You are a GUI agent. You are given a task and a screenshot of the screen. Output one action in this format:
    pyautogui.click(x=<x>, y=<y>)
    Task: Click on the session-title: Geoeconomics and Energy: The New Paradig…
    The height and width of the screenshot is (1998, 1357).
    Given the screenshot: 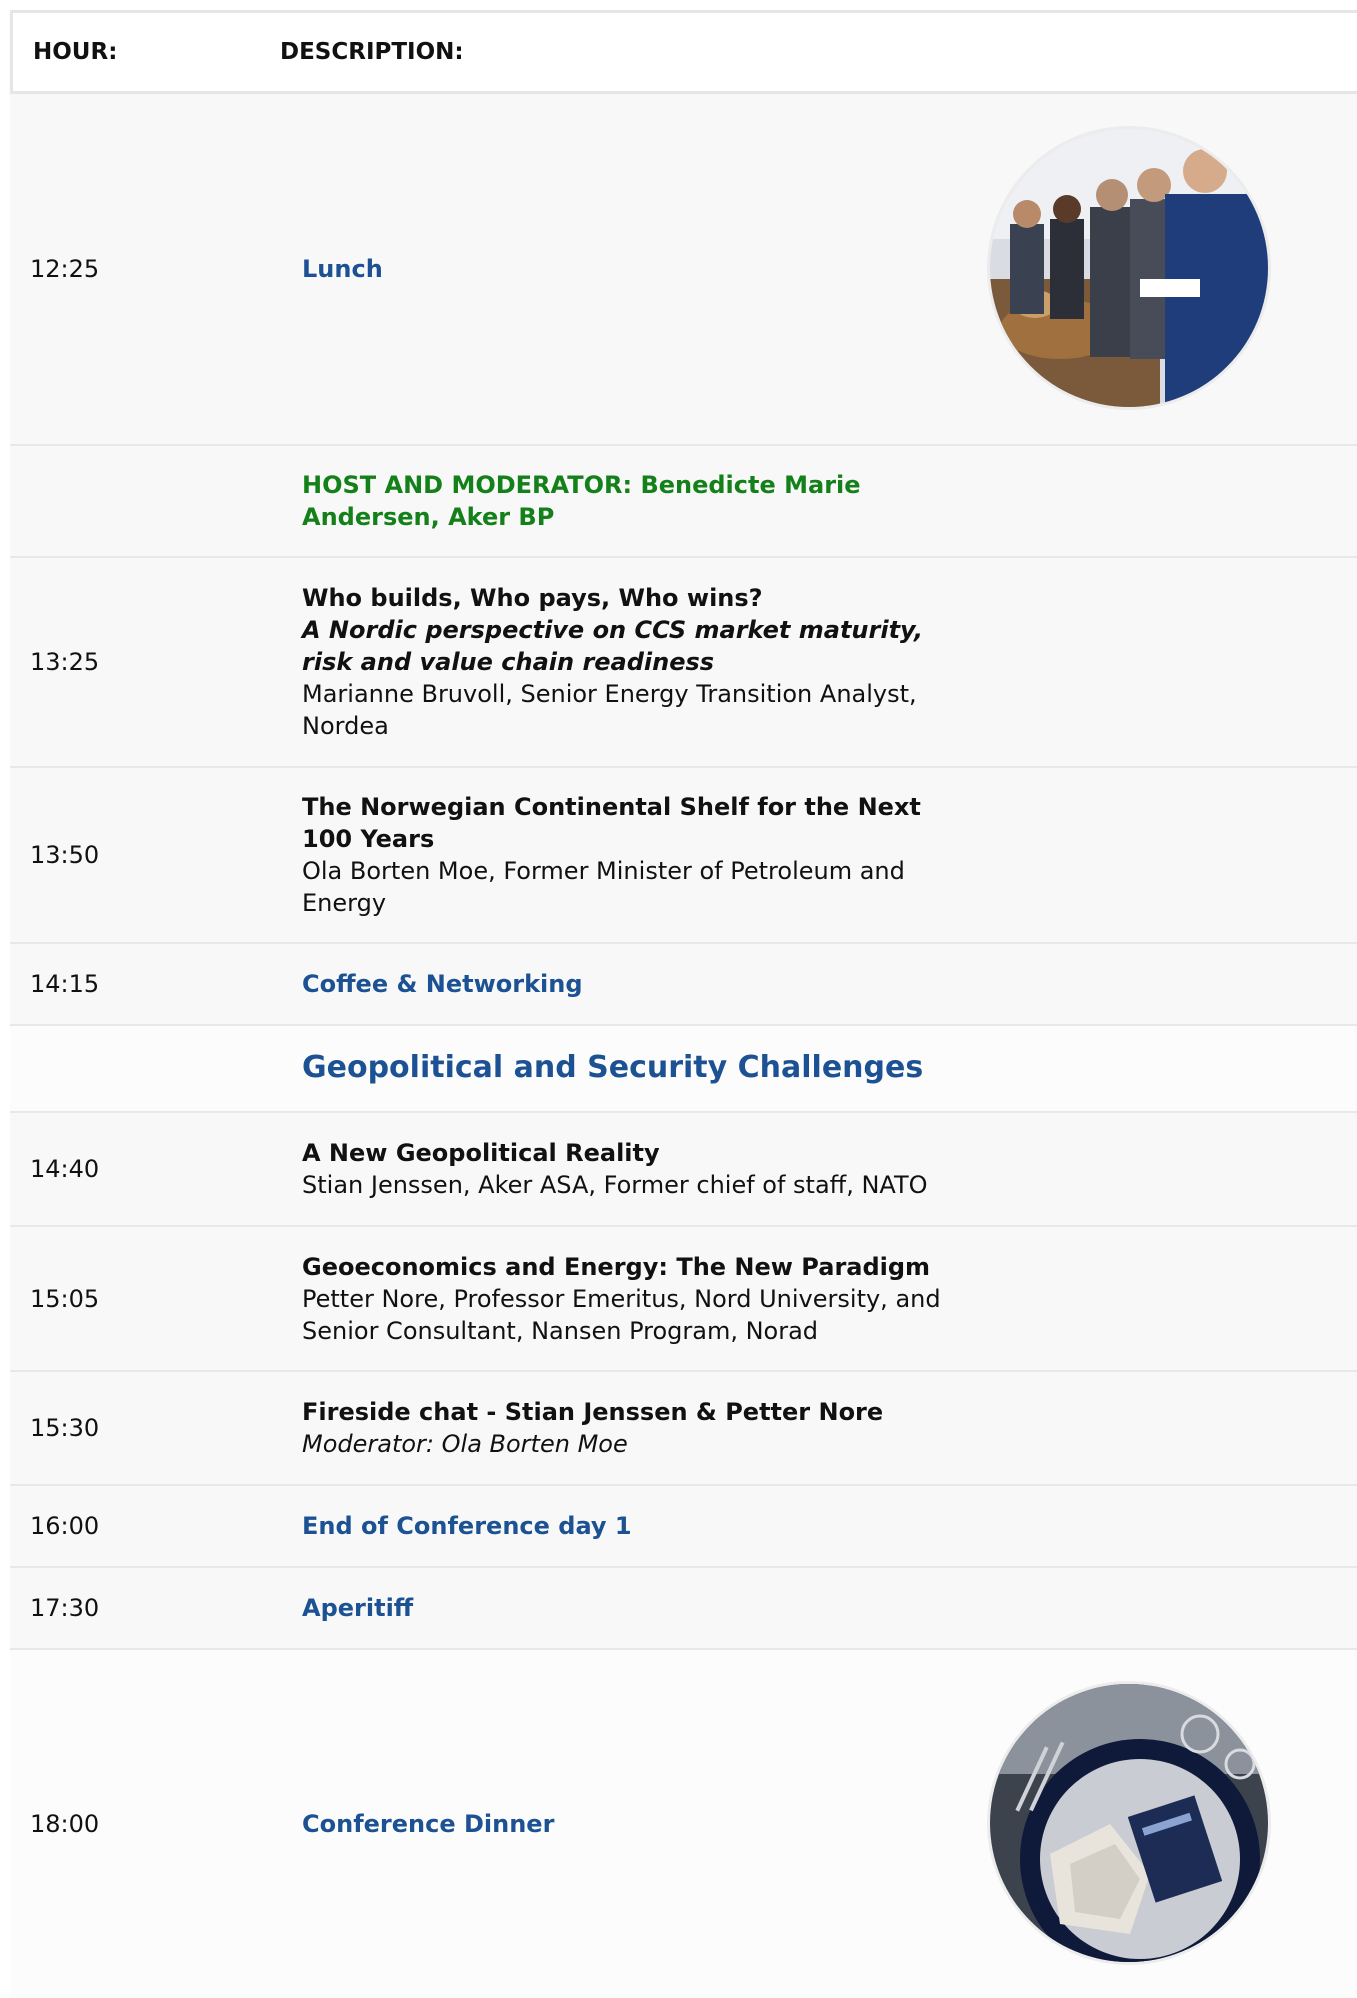 What is the action you would take?
    pyautogui.click(x=616, y=1266)
    